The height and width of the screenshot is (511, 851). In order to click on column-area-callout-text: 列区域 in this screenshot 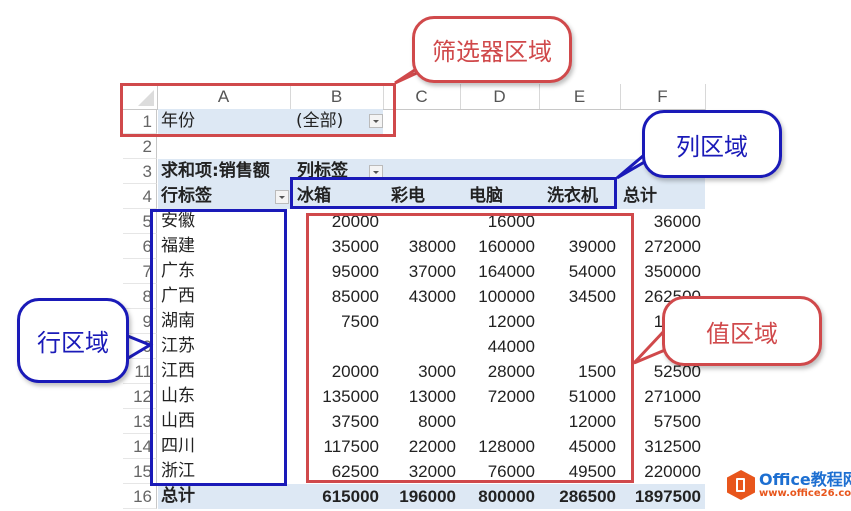, I will do `click(712, 146)`.